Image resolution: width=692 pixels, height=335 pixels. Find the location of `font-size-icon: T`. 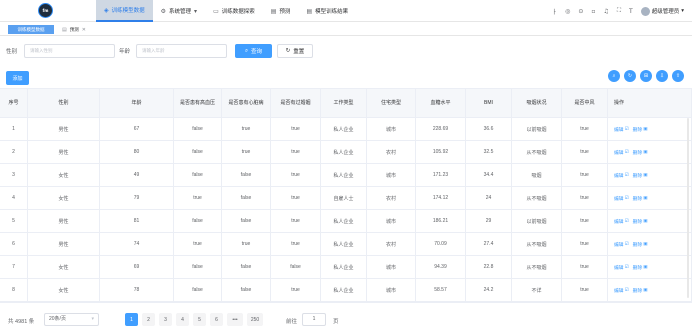

font-size-icon: T is located at coordinates (631, 11).